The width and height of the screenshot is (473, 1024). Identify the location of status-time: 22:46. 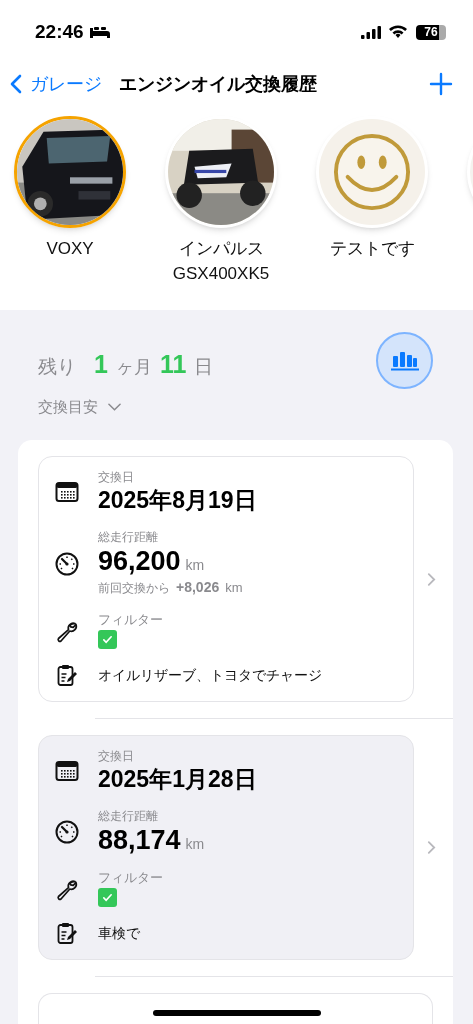
(59, 31).